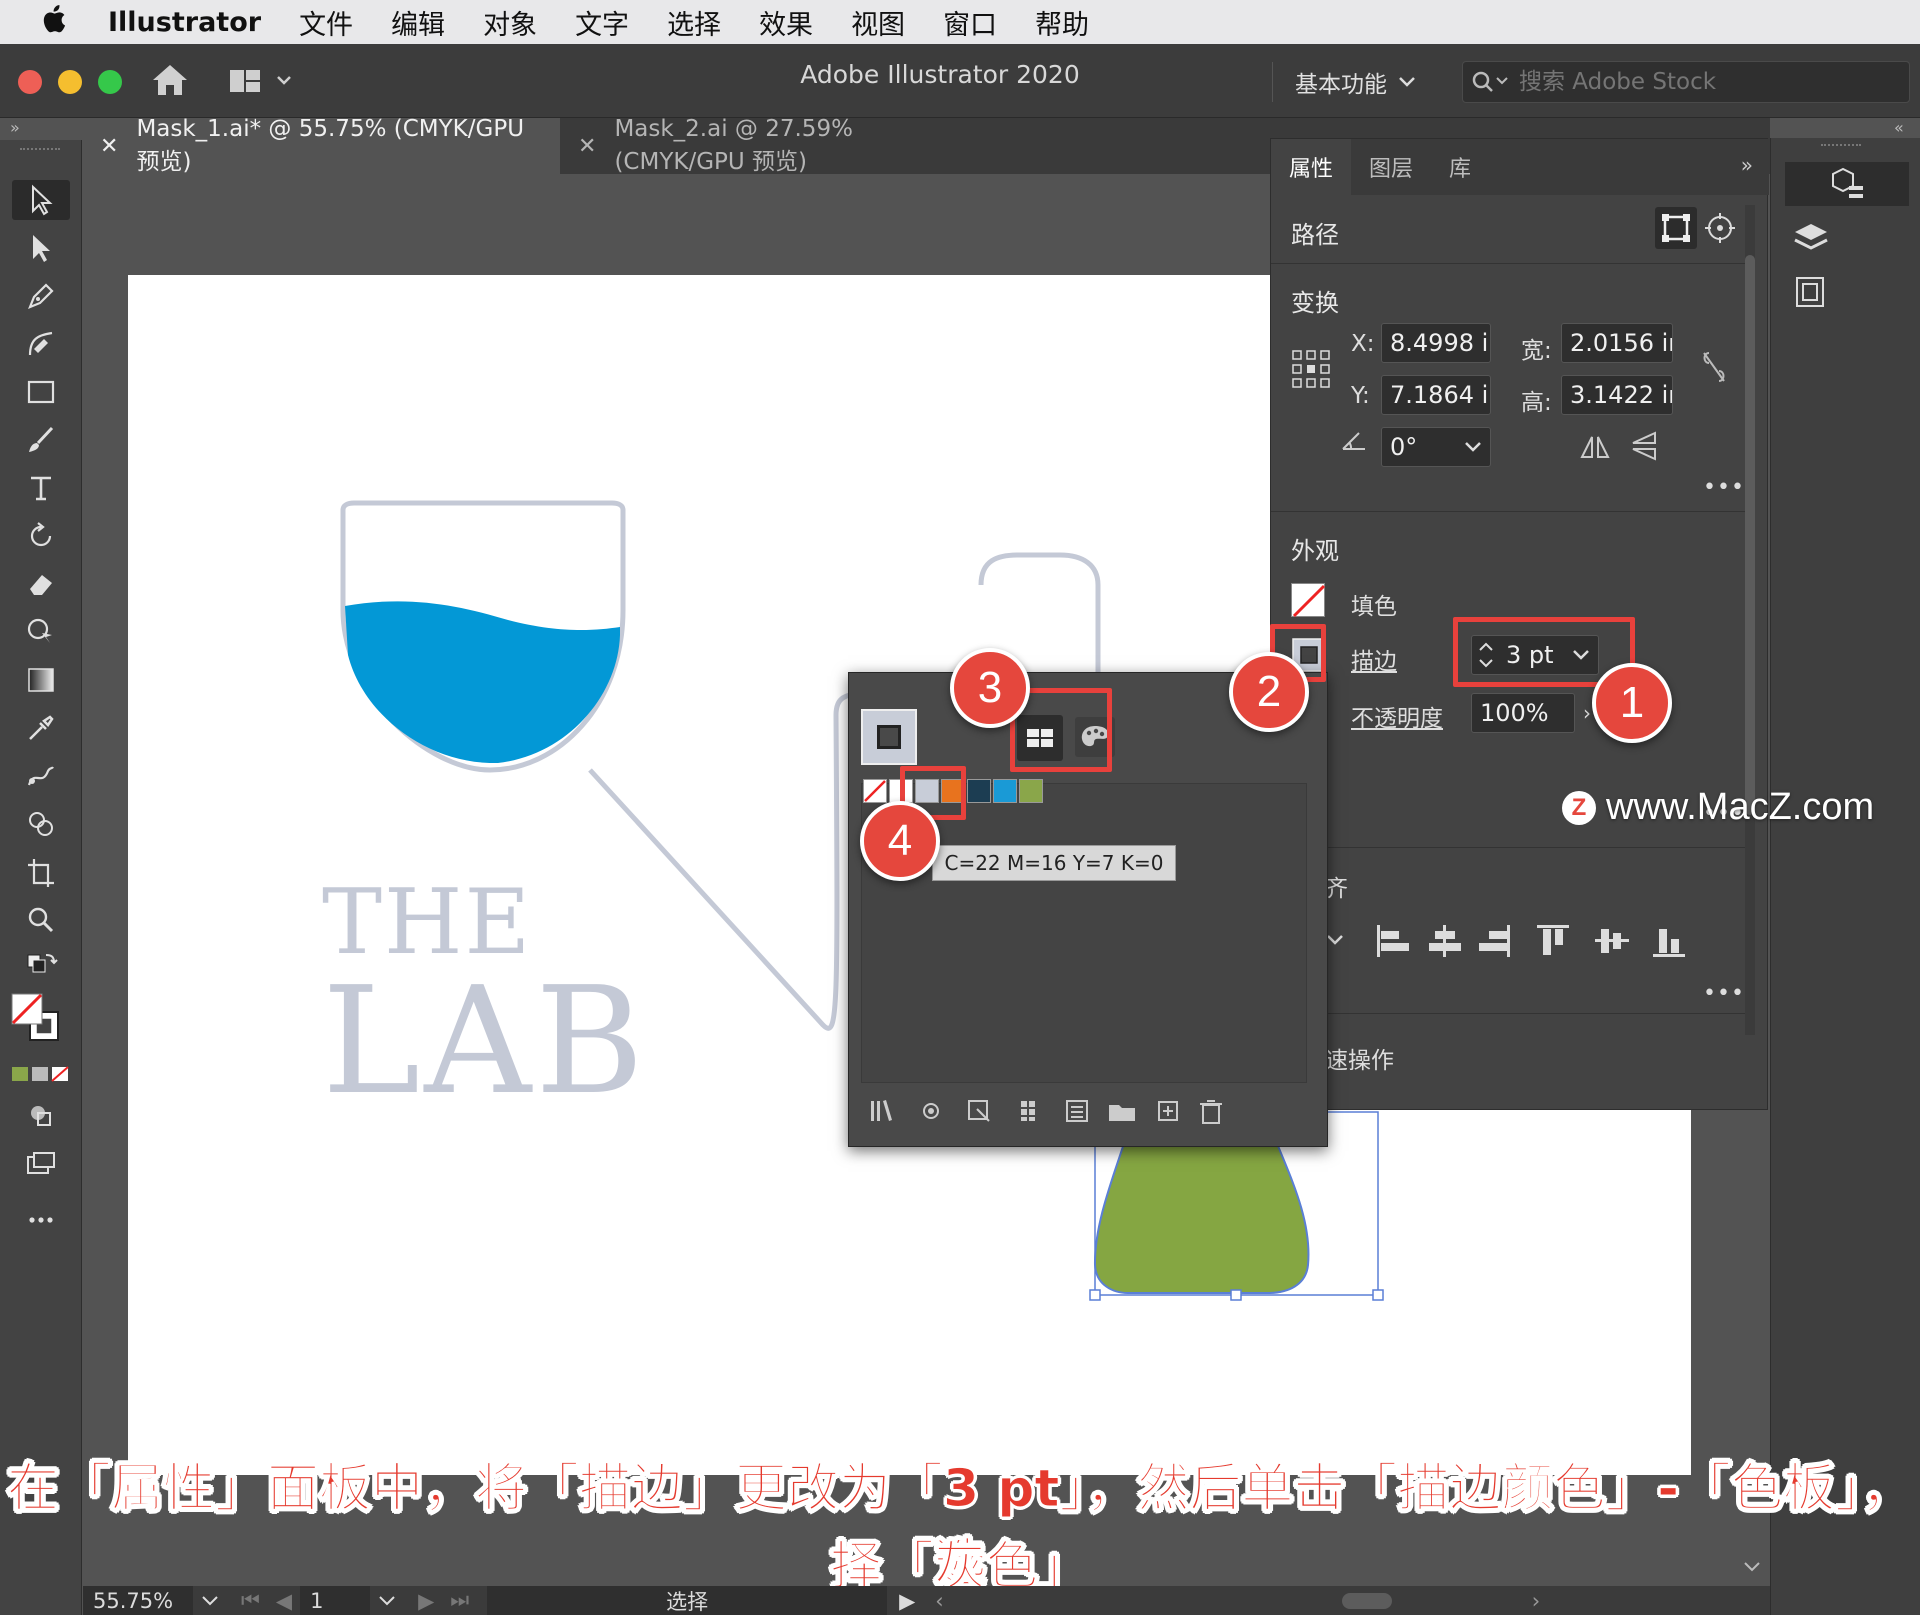  I want to click on right-panel-dock, so click(1845, 876).